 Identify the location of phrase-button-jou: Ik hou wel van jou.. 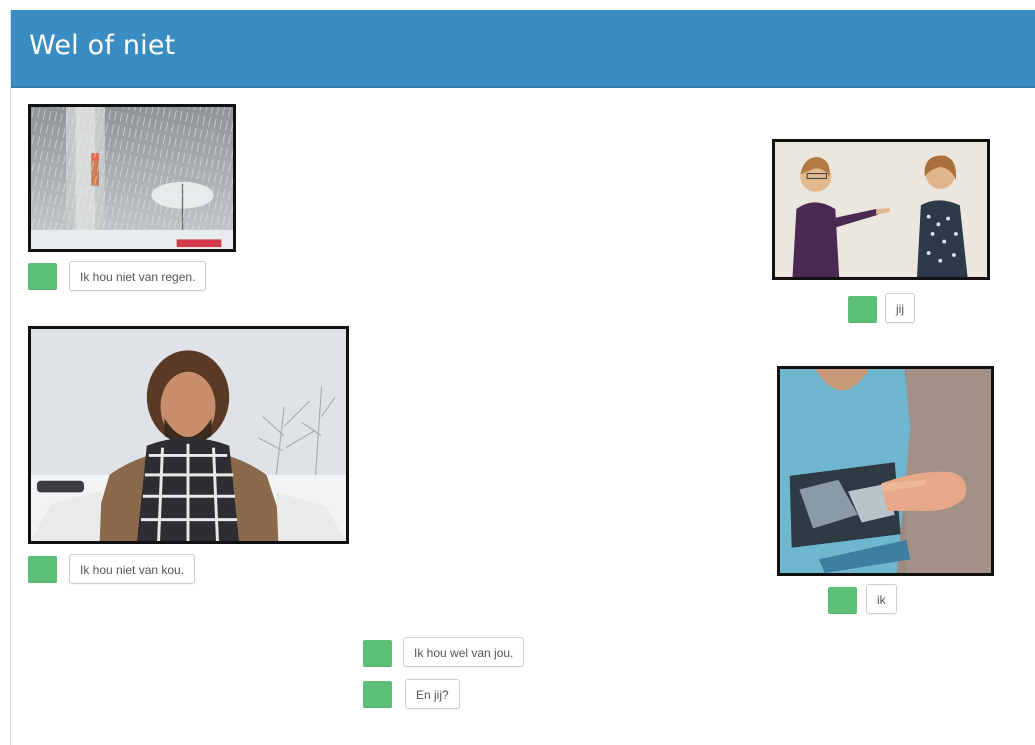
(464, 652).